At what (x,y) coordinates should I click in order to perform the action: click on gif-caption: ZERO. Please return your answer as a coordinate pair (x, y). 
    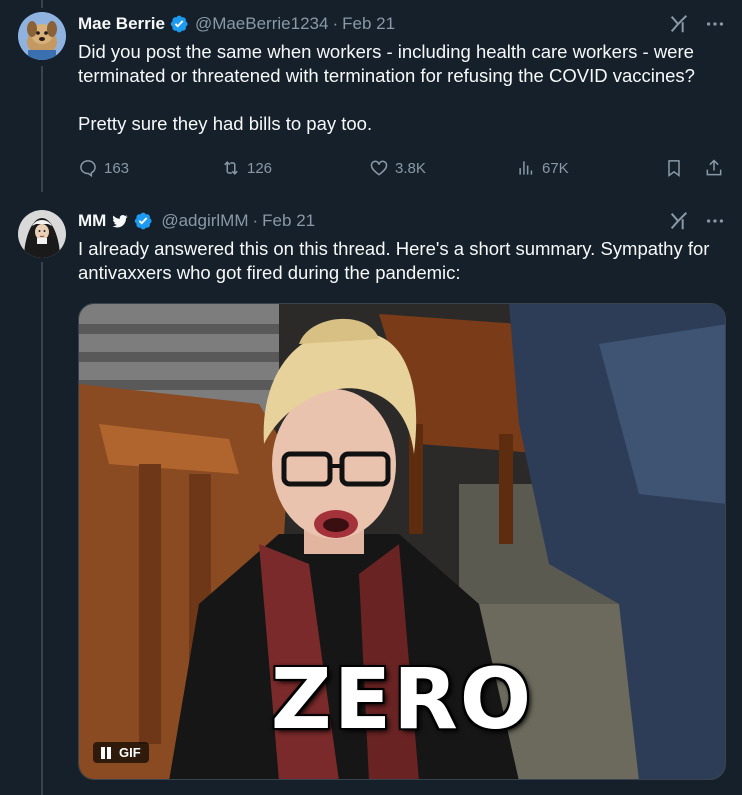
    Looking at the image, I should click on (402, 699).